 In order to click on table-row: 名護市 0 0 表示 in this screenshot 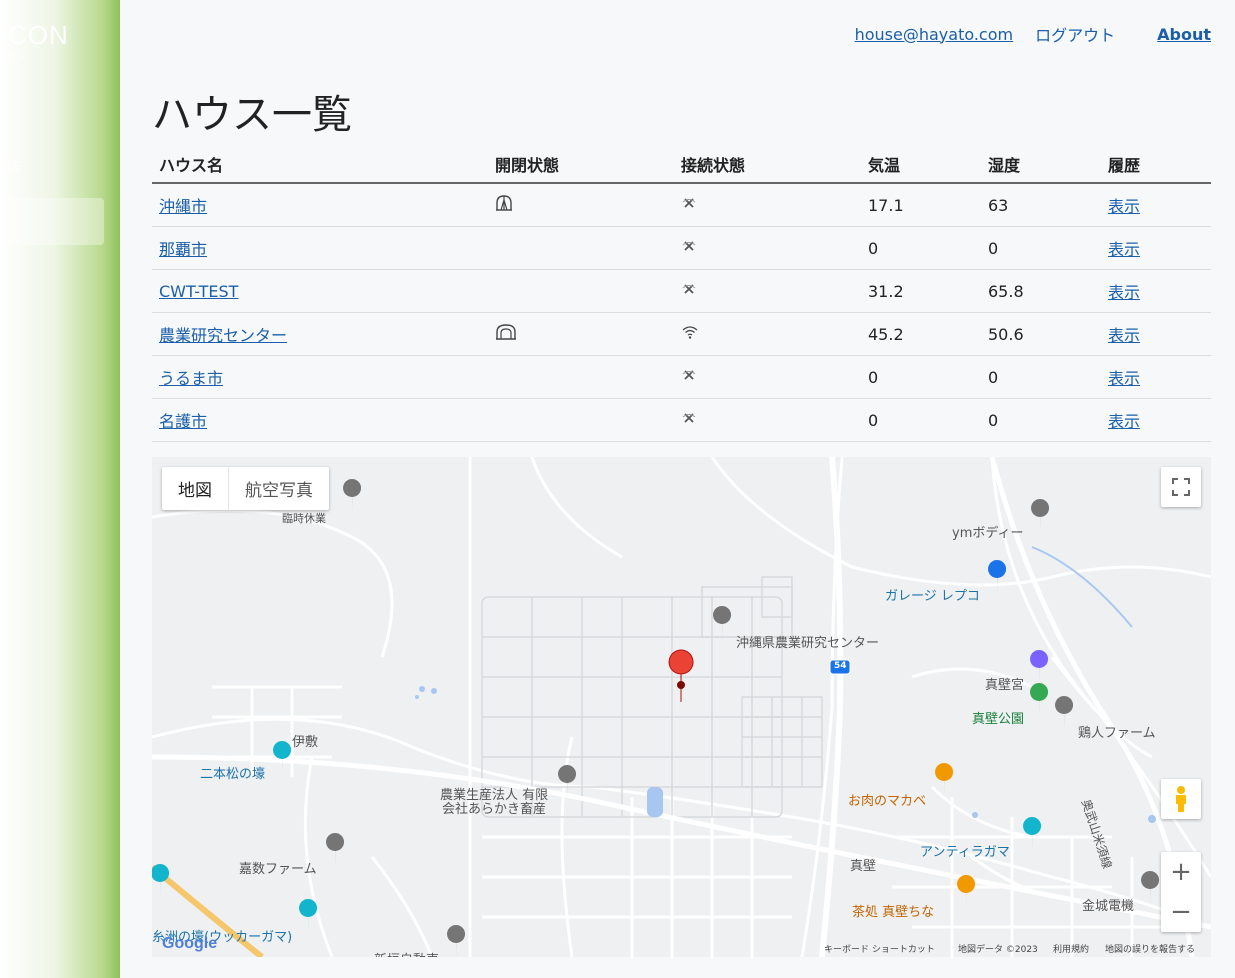, I will do `click(681, 420)`.